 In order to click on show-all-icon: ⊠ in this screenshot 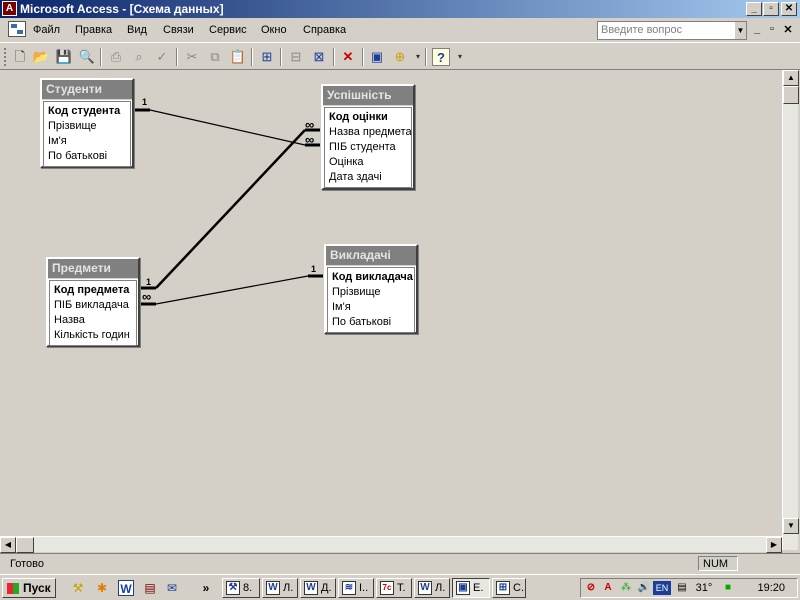, I will do `click(319, 57)`.